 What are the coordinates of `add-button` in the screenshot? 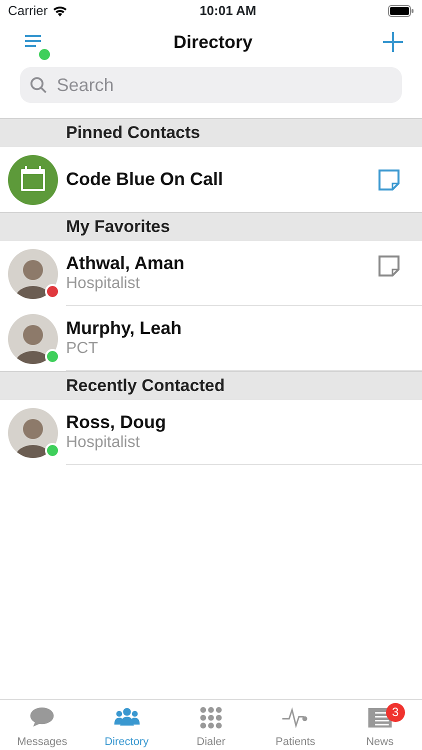 It's located at (393, 42).